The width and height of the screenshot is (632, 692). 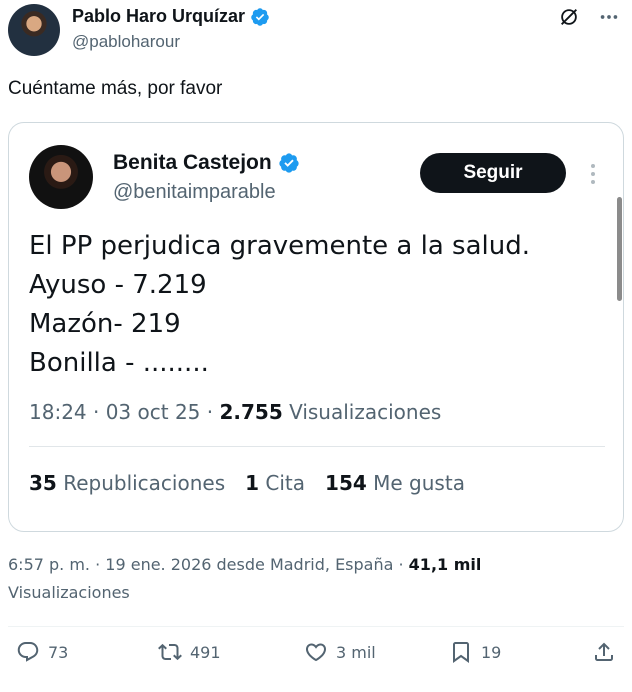 I want to click on tweet-text: Cuéntame más, por favor, so click(x=115, y=88).